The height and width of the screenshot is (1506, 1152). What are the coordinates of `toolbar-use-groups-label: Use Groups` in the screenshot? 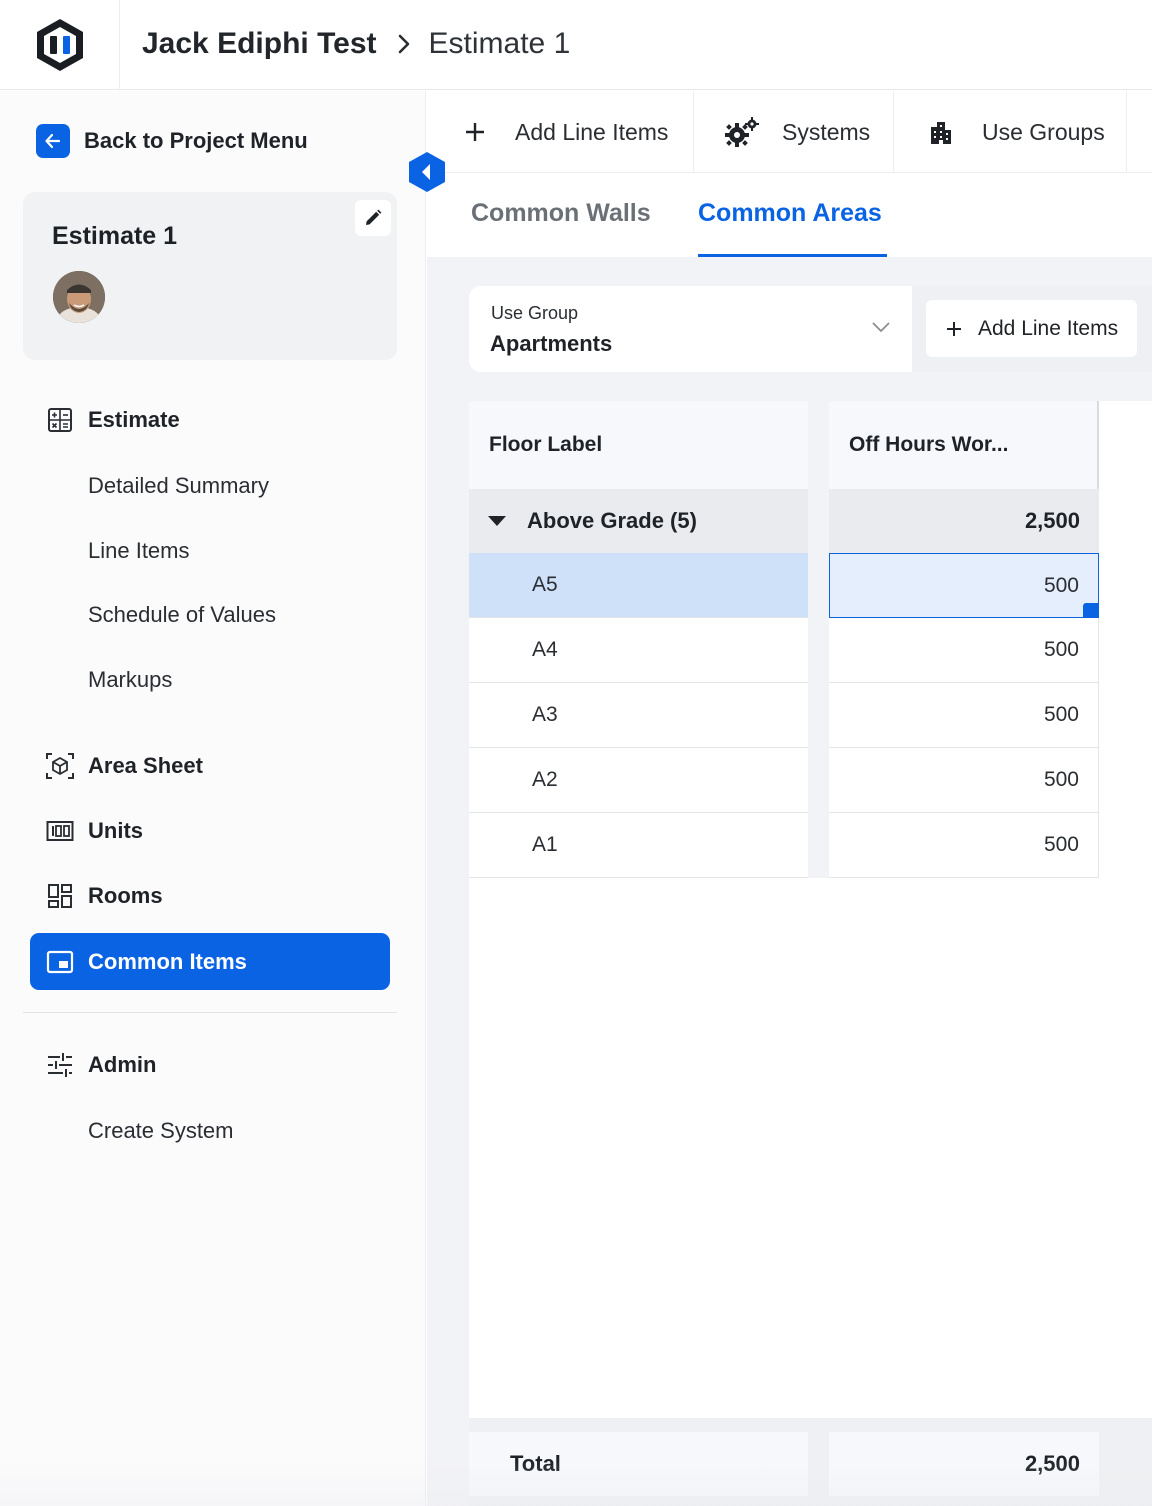 It's located at (1043, 131).